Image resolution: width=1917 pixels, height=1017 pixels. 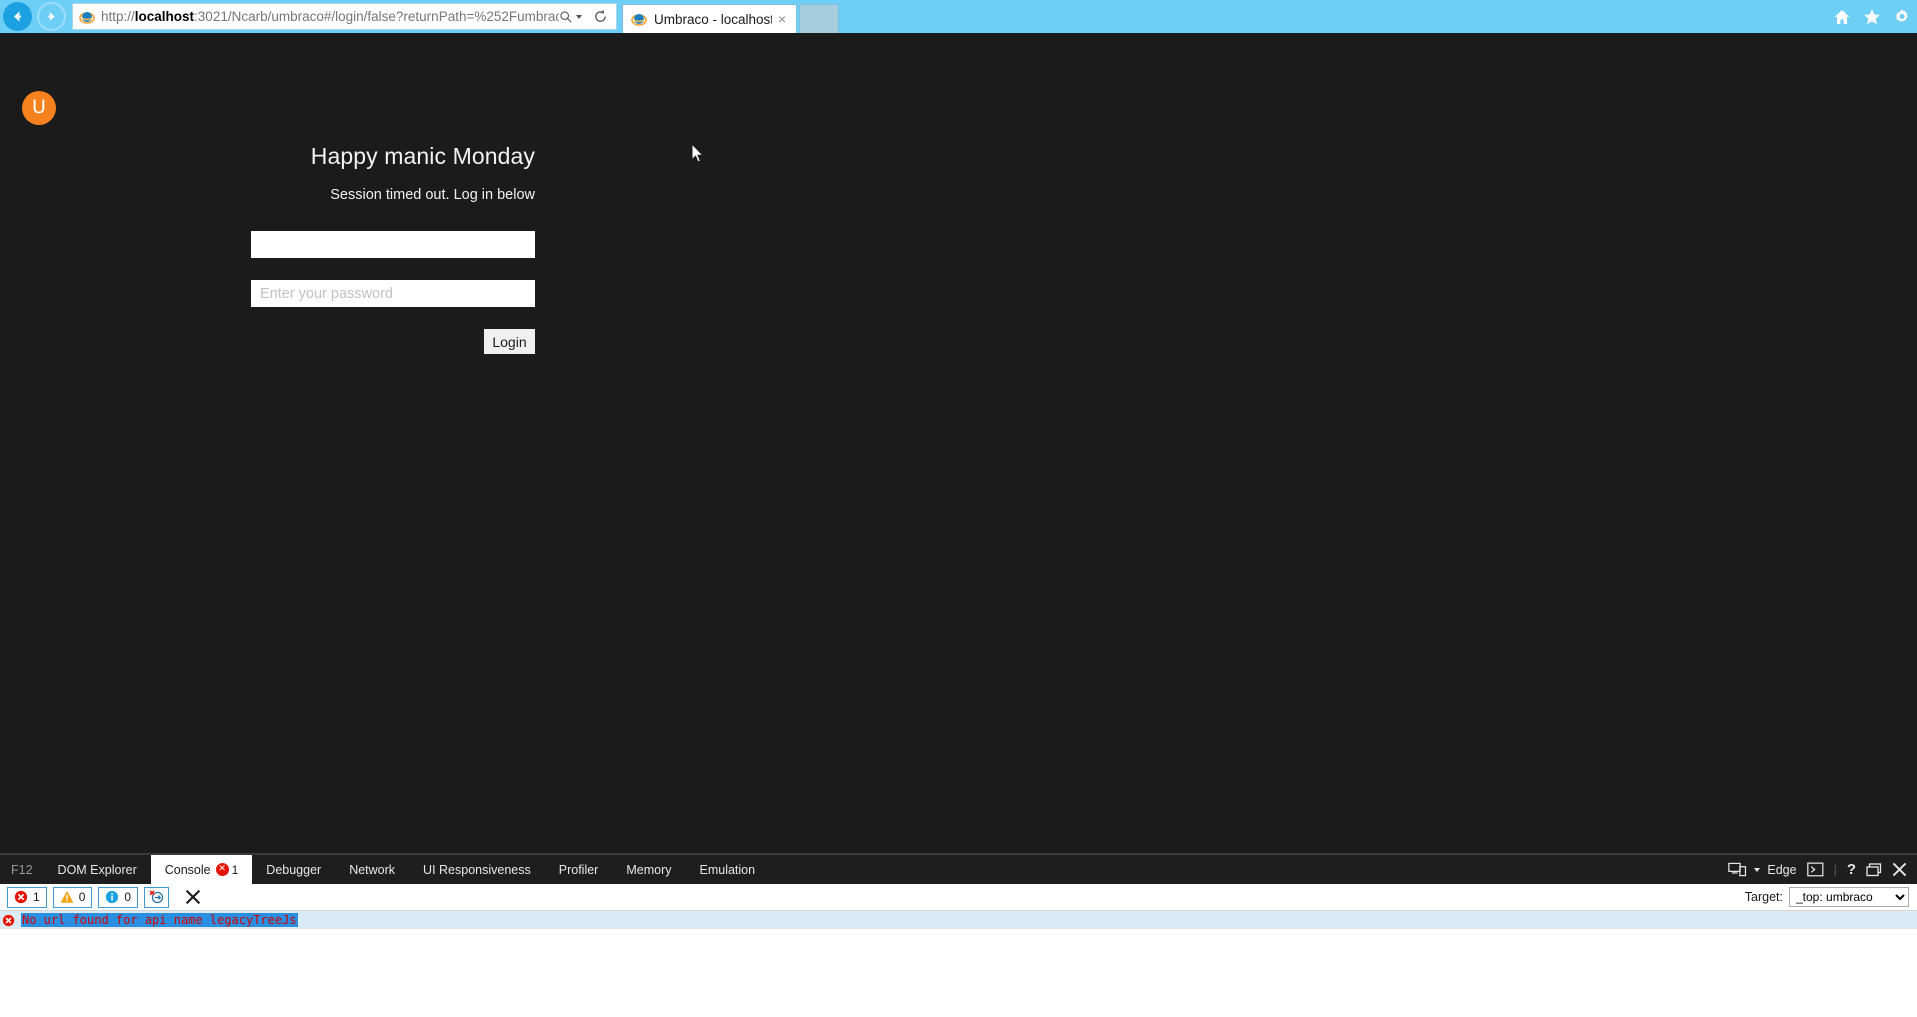 I want to click on tab-console: Console ✕ 1, so click(x=201, y=869).